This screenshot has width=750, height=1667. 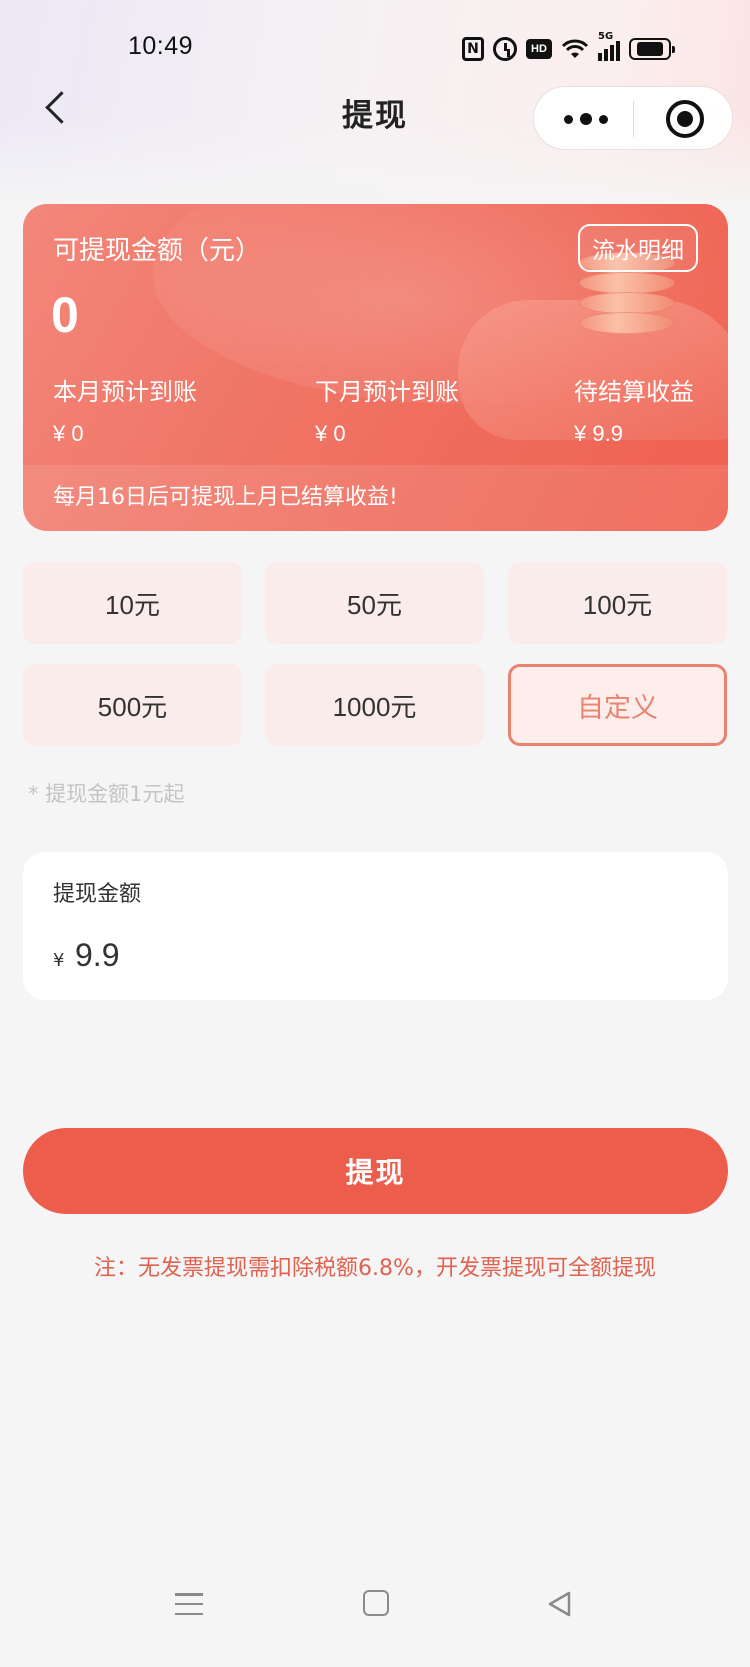 I want to click on amount-input-card: 提现金额 ¥, so click(x=375, y=926).